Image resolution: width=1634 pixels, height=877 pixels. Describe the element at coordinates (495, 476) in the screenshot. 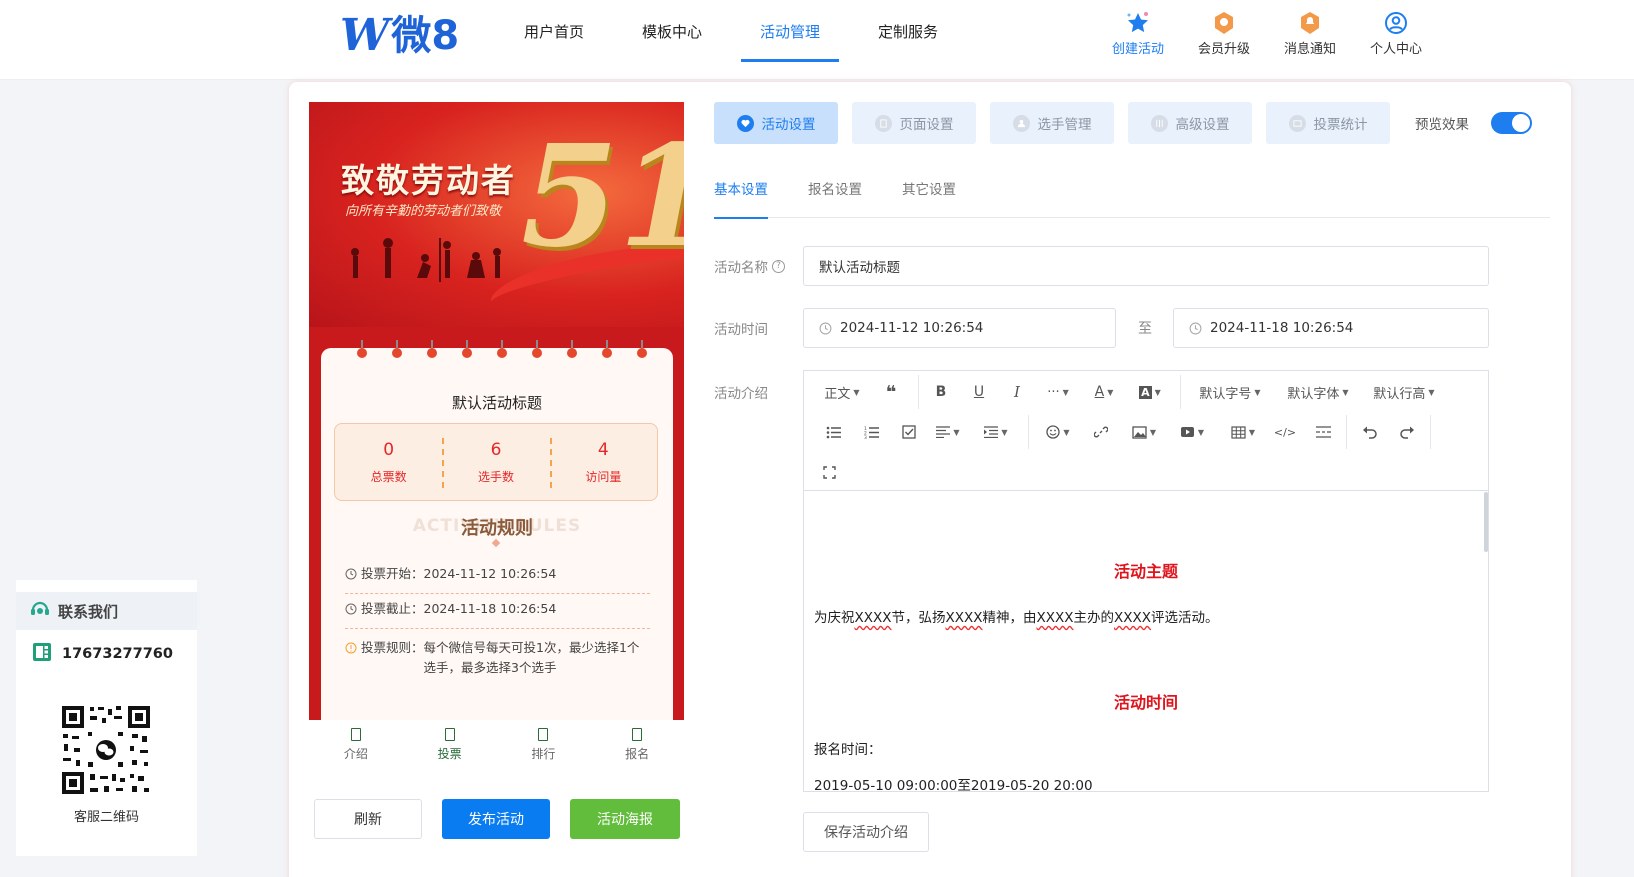

I see `stat-label: 选手数` at that location.